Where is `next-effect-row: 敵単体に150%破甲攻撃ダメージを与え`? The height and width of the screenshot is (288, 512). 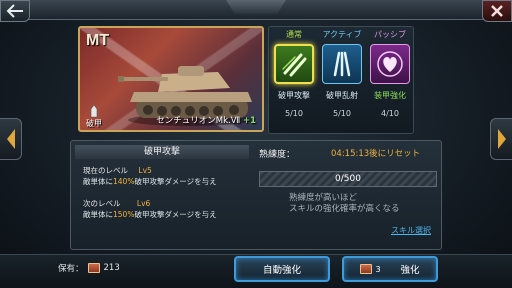 next-effect-row: 敵単体に150%破甲攻撃ダメージを与え is located at coordinates (150, 214).